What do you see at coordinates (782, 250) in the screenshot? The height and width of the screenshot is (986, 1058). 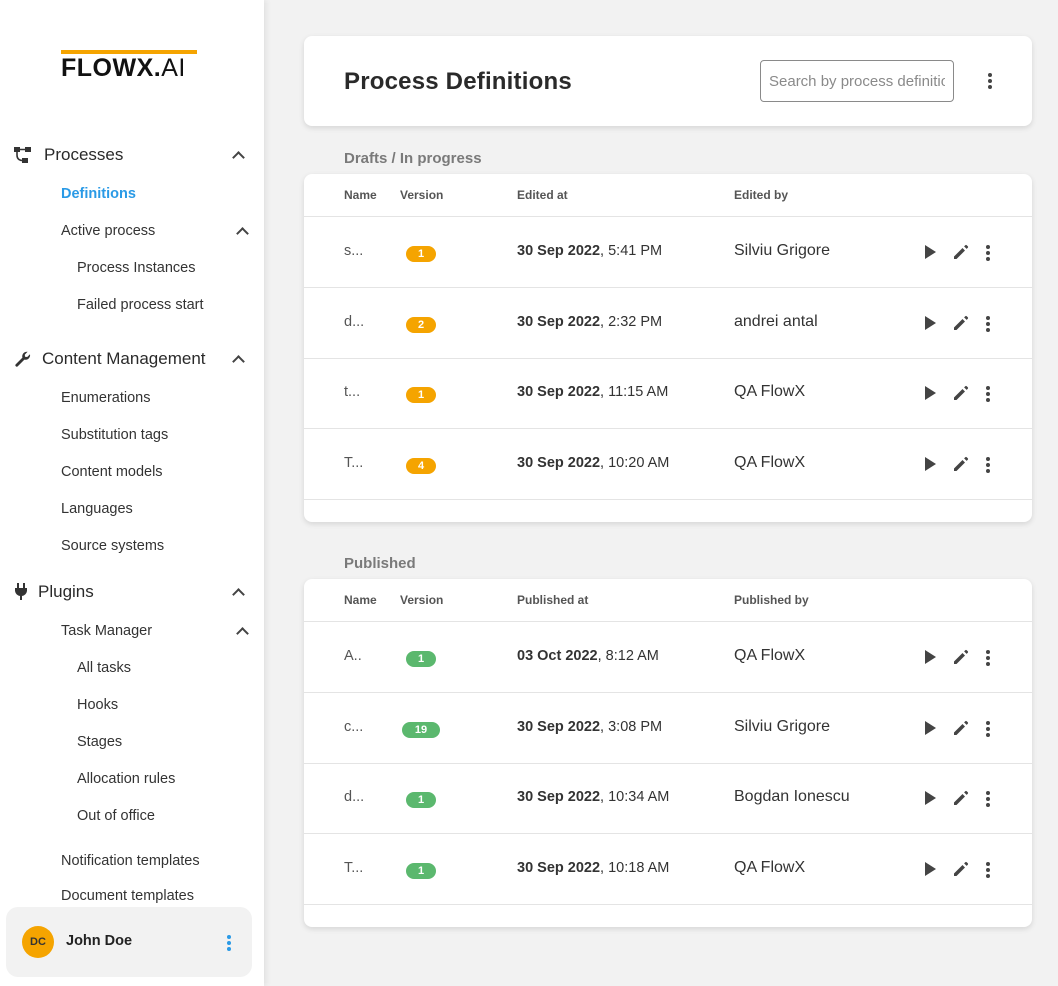 I see `edited-by: Silviu Grigore` at bounding box center [782, 250].